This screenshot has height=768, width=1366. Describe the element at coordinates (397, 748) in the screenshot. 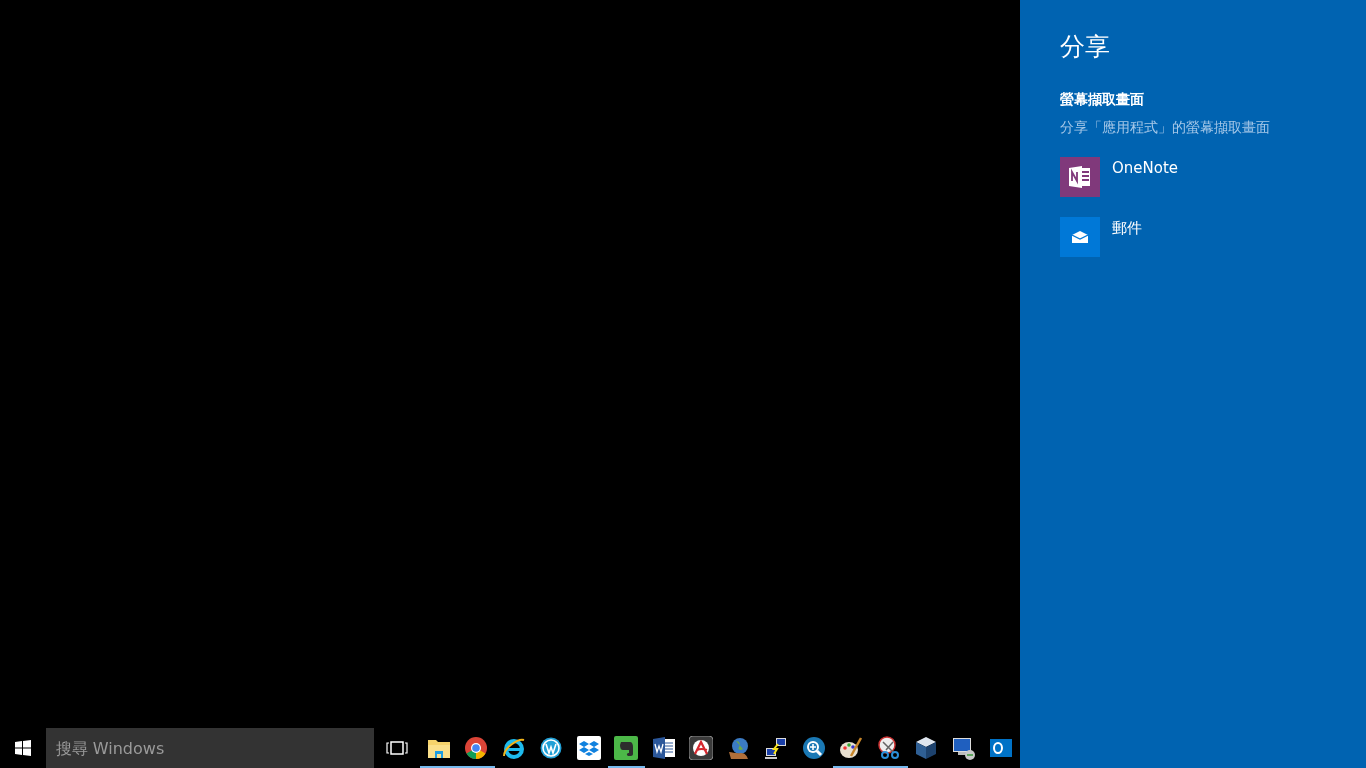

I see `task-view-icon` at that location.